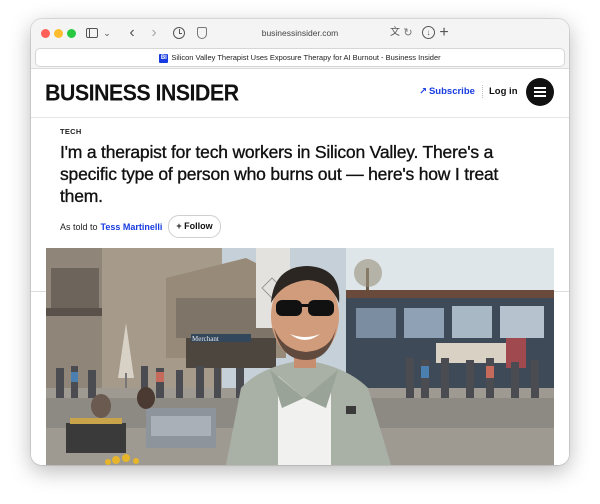 This screenshot has height=504, width=600. What do you see at coordinates (444, 33) in the screenshot?
I see `new-tab-icon: +` at bounding box center [444, 33].